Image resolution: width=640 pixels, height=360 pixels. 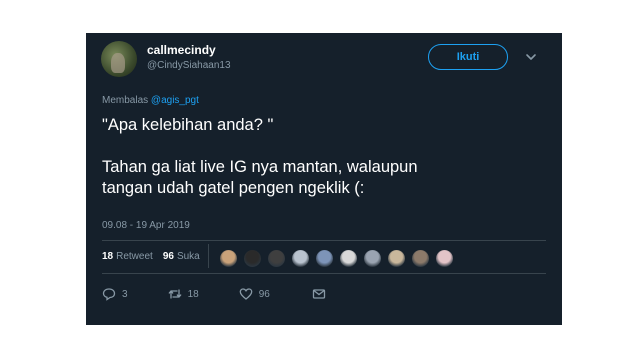 What do you see at coordinates (174, 294) in the screenshot?
I see `retweet-icon` at bounding box center [174, 294].